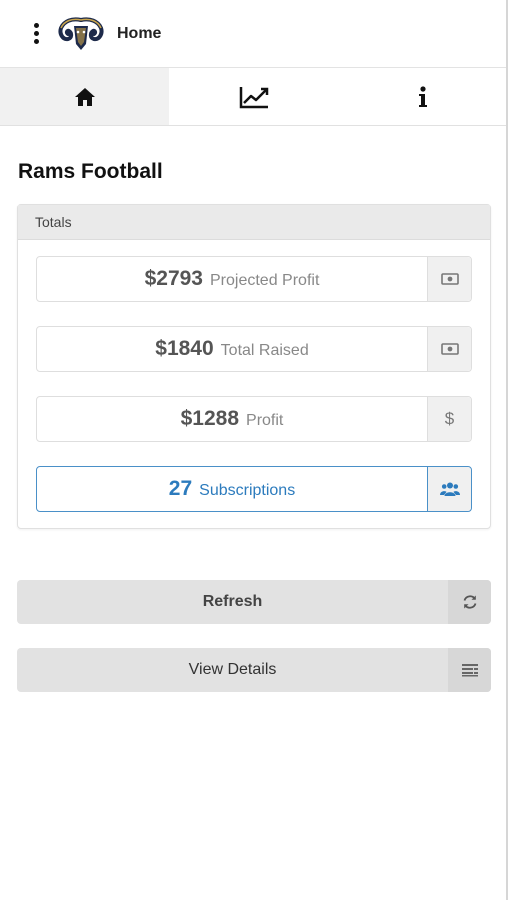 This screenshot has height=900, width=508. Describe the element at coordinates (173, 278) in the screenshot. I see `stat-value: $2793` at that location.